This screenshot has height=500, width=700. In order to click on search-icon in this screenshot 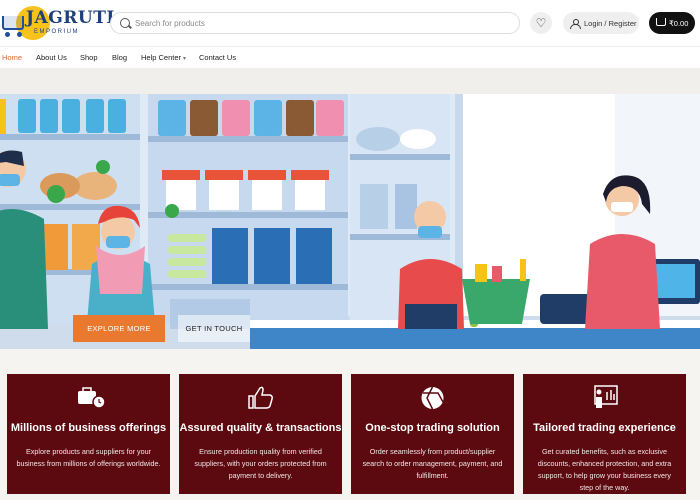, I will do `click(125, 23)`.